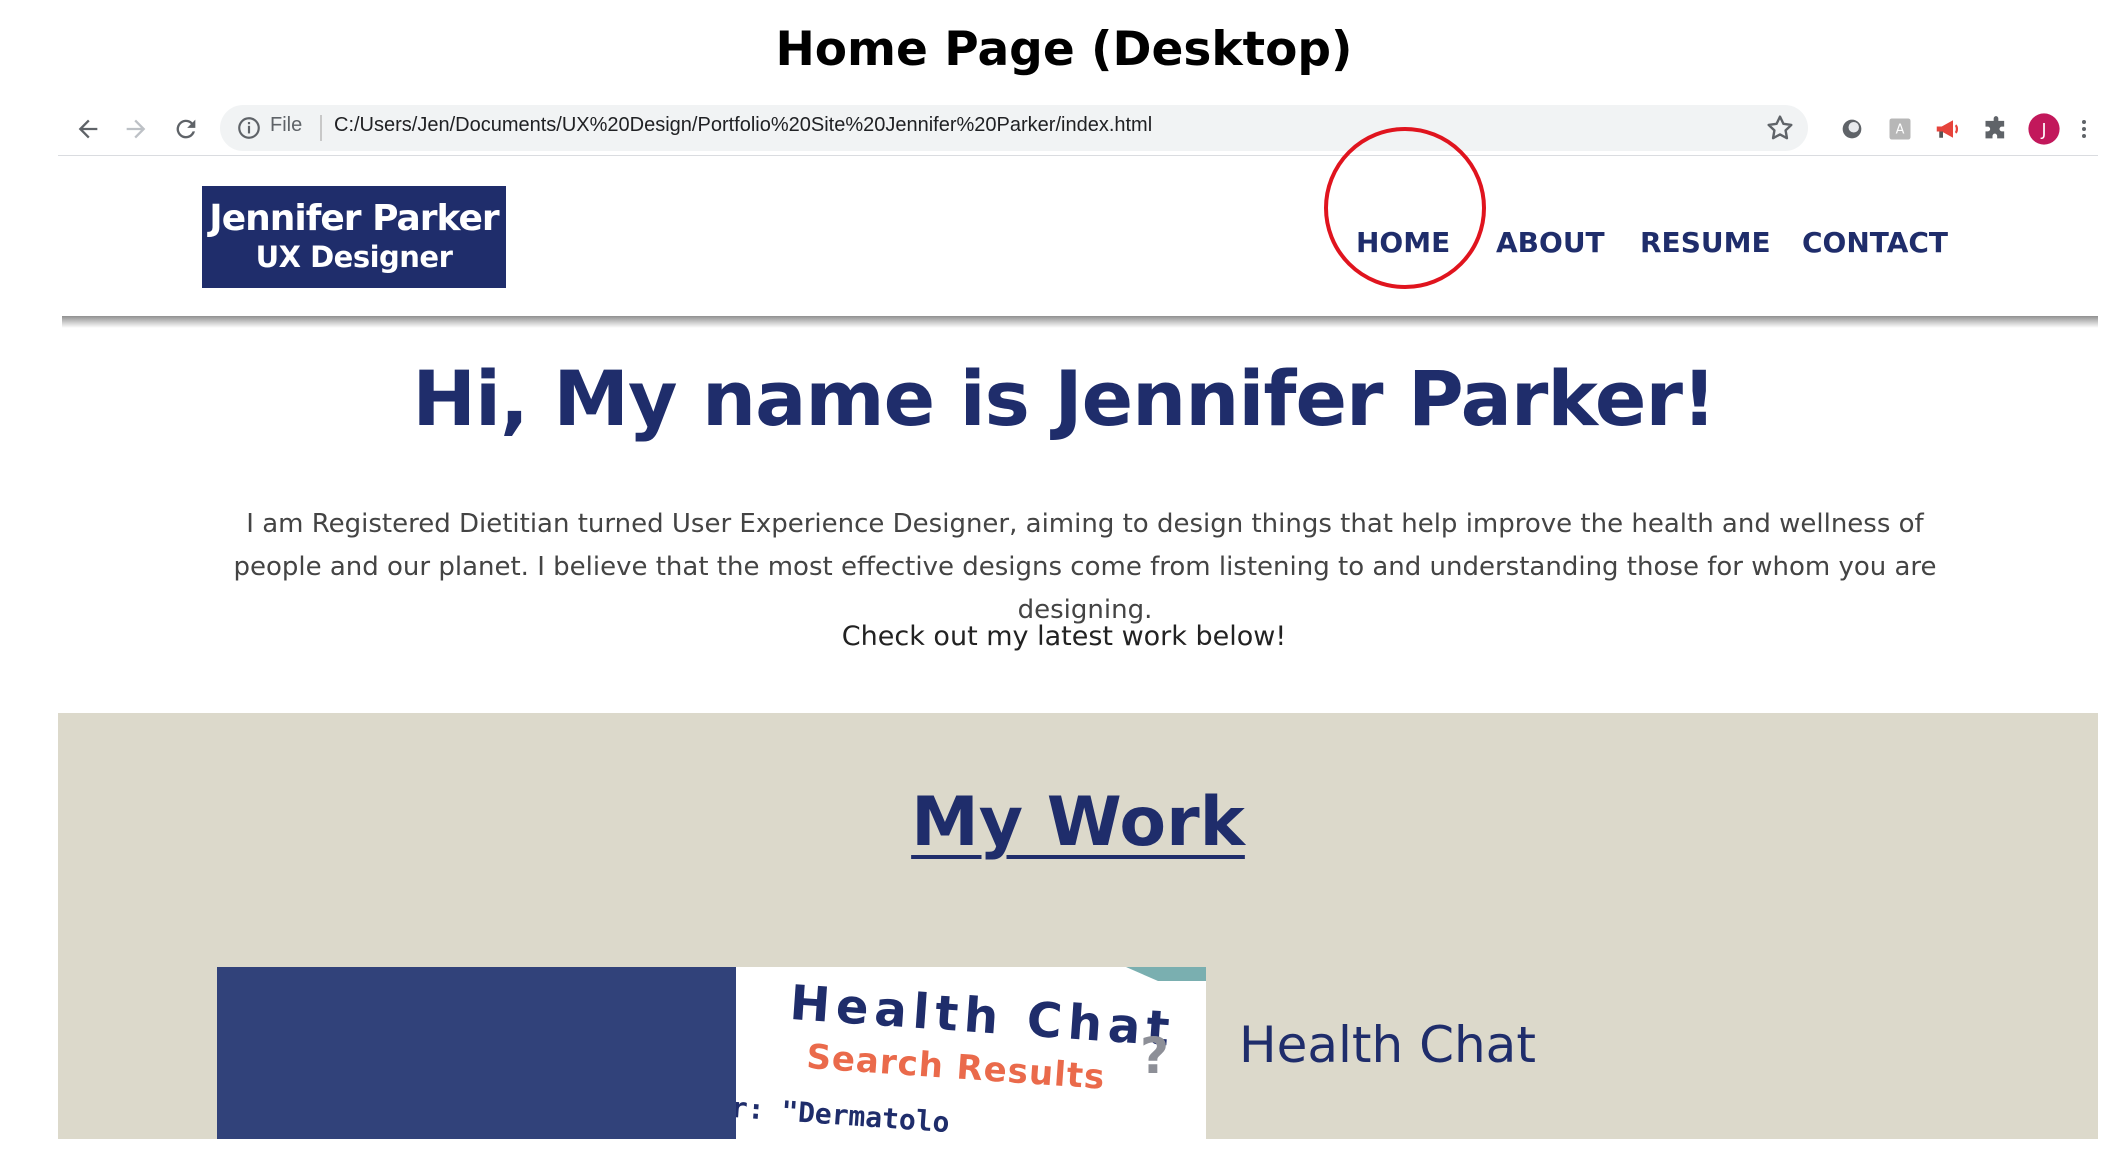 The height and width of the screenshot is (1162, 2128). What do you see at coordinates (136, 129) in the screenshot?
I see `forward-arrow-icon` at bounding box center [136, 129].